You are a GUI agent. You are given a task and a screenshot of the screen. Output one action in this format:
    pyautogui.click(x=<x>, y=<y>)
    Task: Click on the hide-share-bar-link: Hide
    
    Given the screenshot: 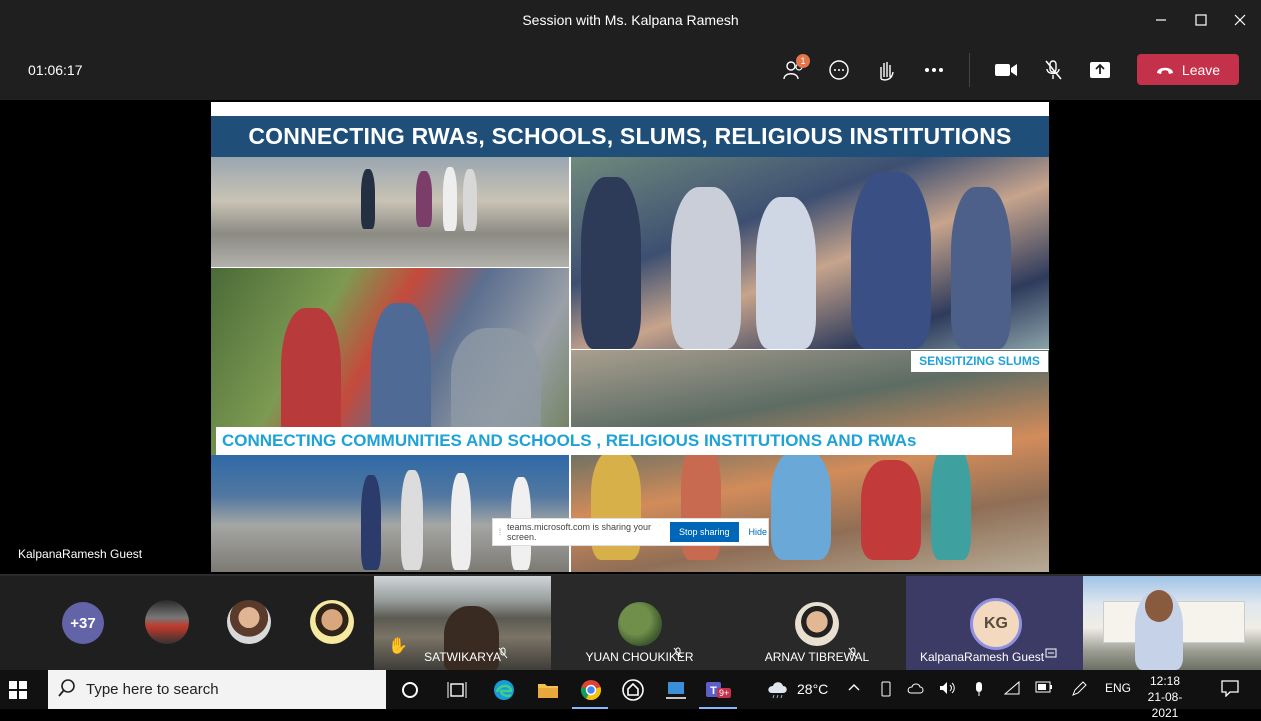 What is the action you would take?
    pyautogui.click(x=758, y=532)
    